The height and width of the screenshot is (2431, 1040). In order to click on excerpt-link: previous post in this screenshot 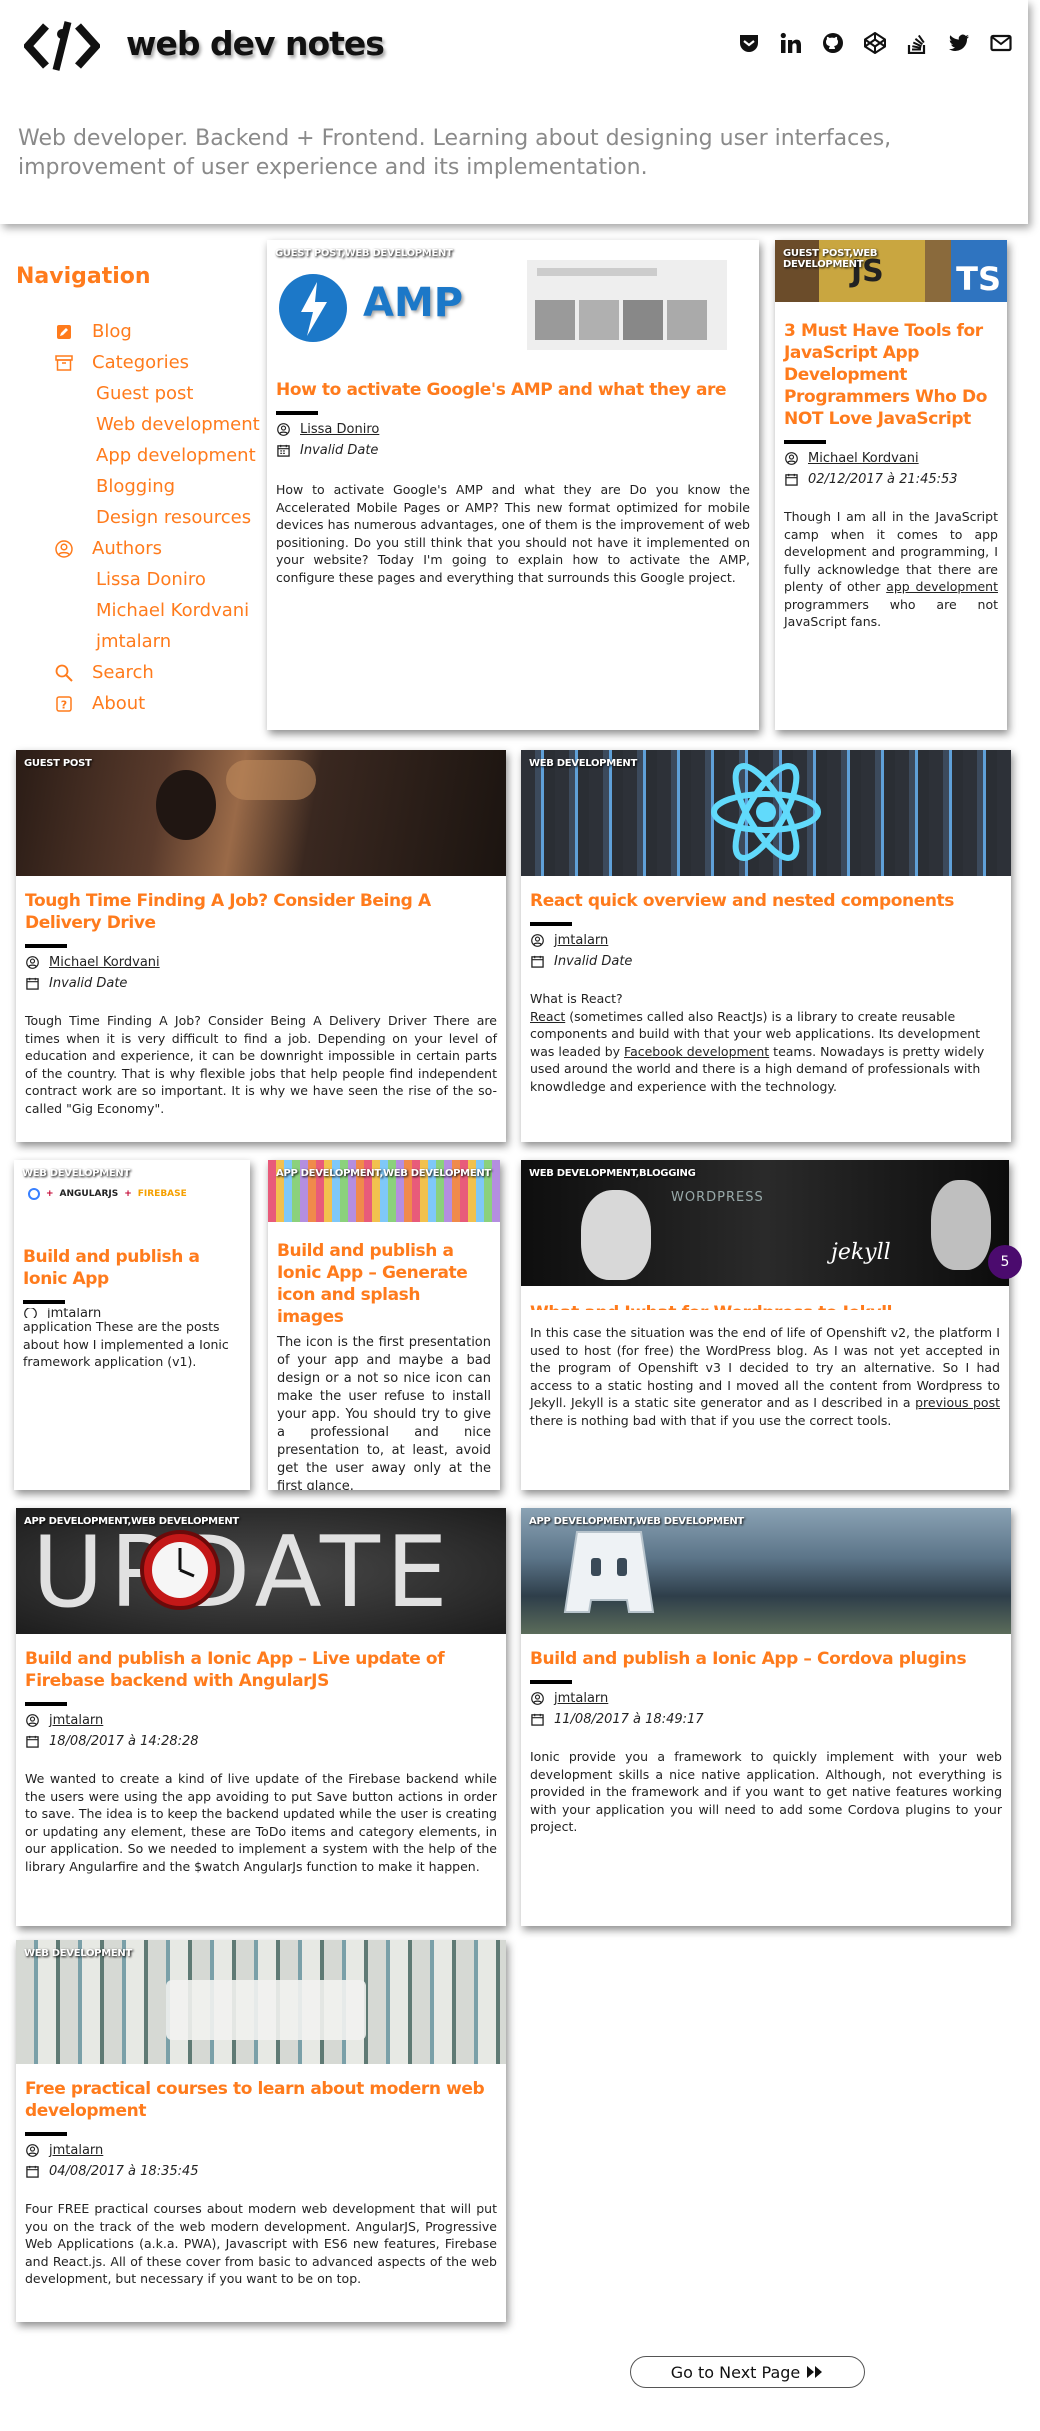, I will do `click(957, 1402)`.